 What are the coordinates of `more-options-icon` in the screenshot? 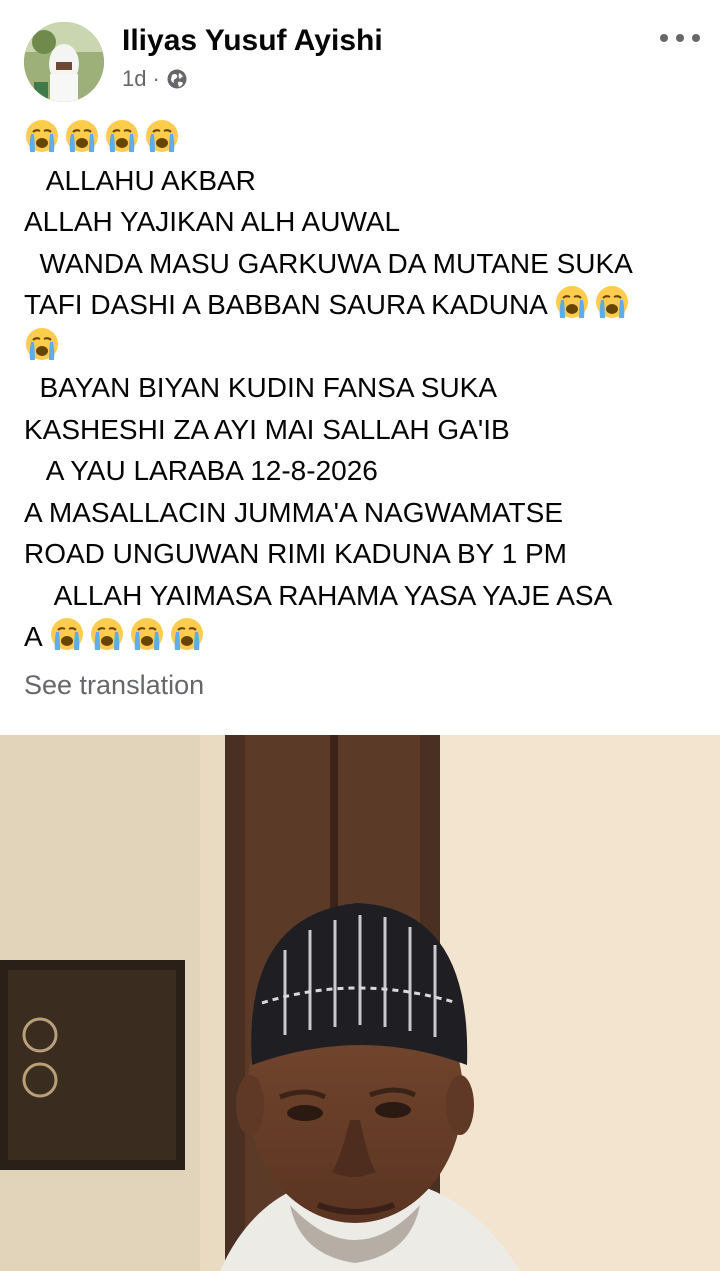 It's located at (680, 38).